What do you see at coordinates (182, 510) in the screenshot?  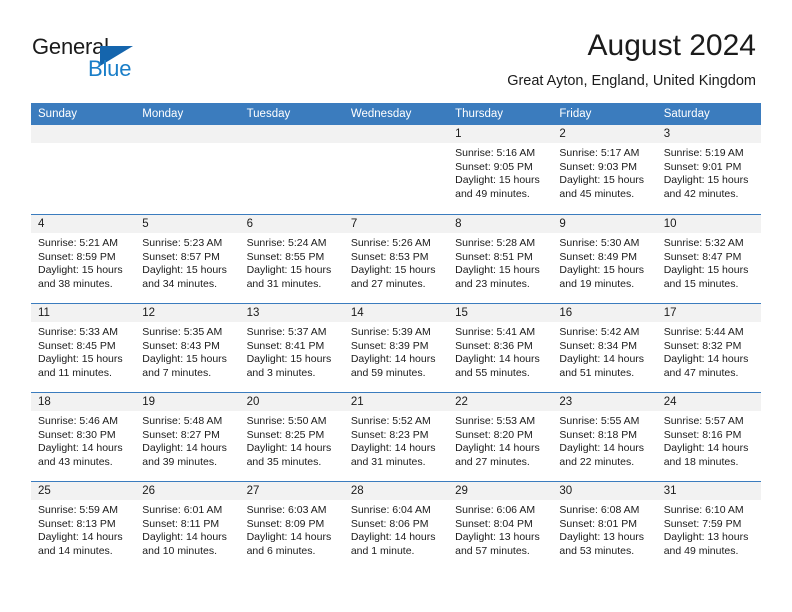 I see `day-detail-sunrise: Sunrise: 6:01 AM` at bounding box center [182, 510].